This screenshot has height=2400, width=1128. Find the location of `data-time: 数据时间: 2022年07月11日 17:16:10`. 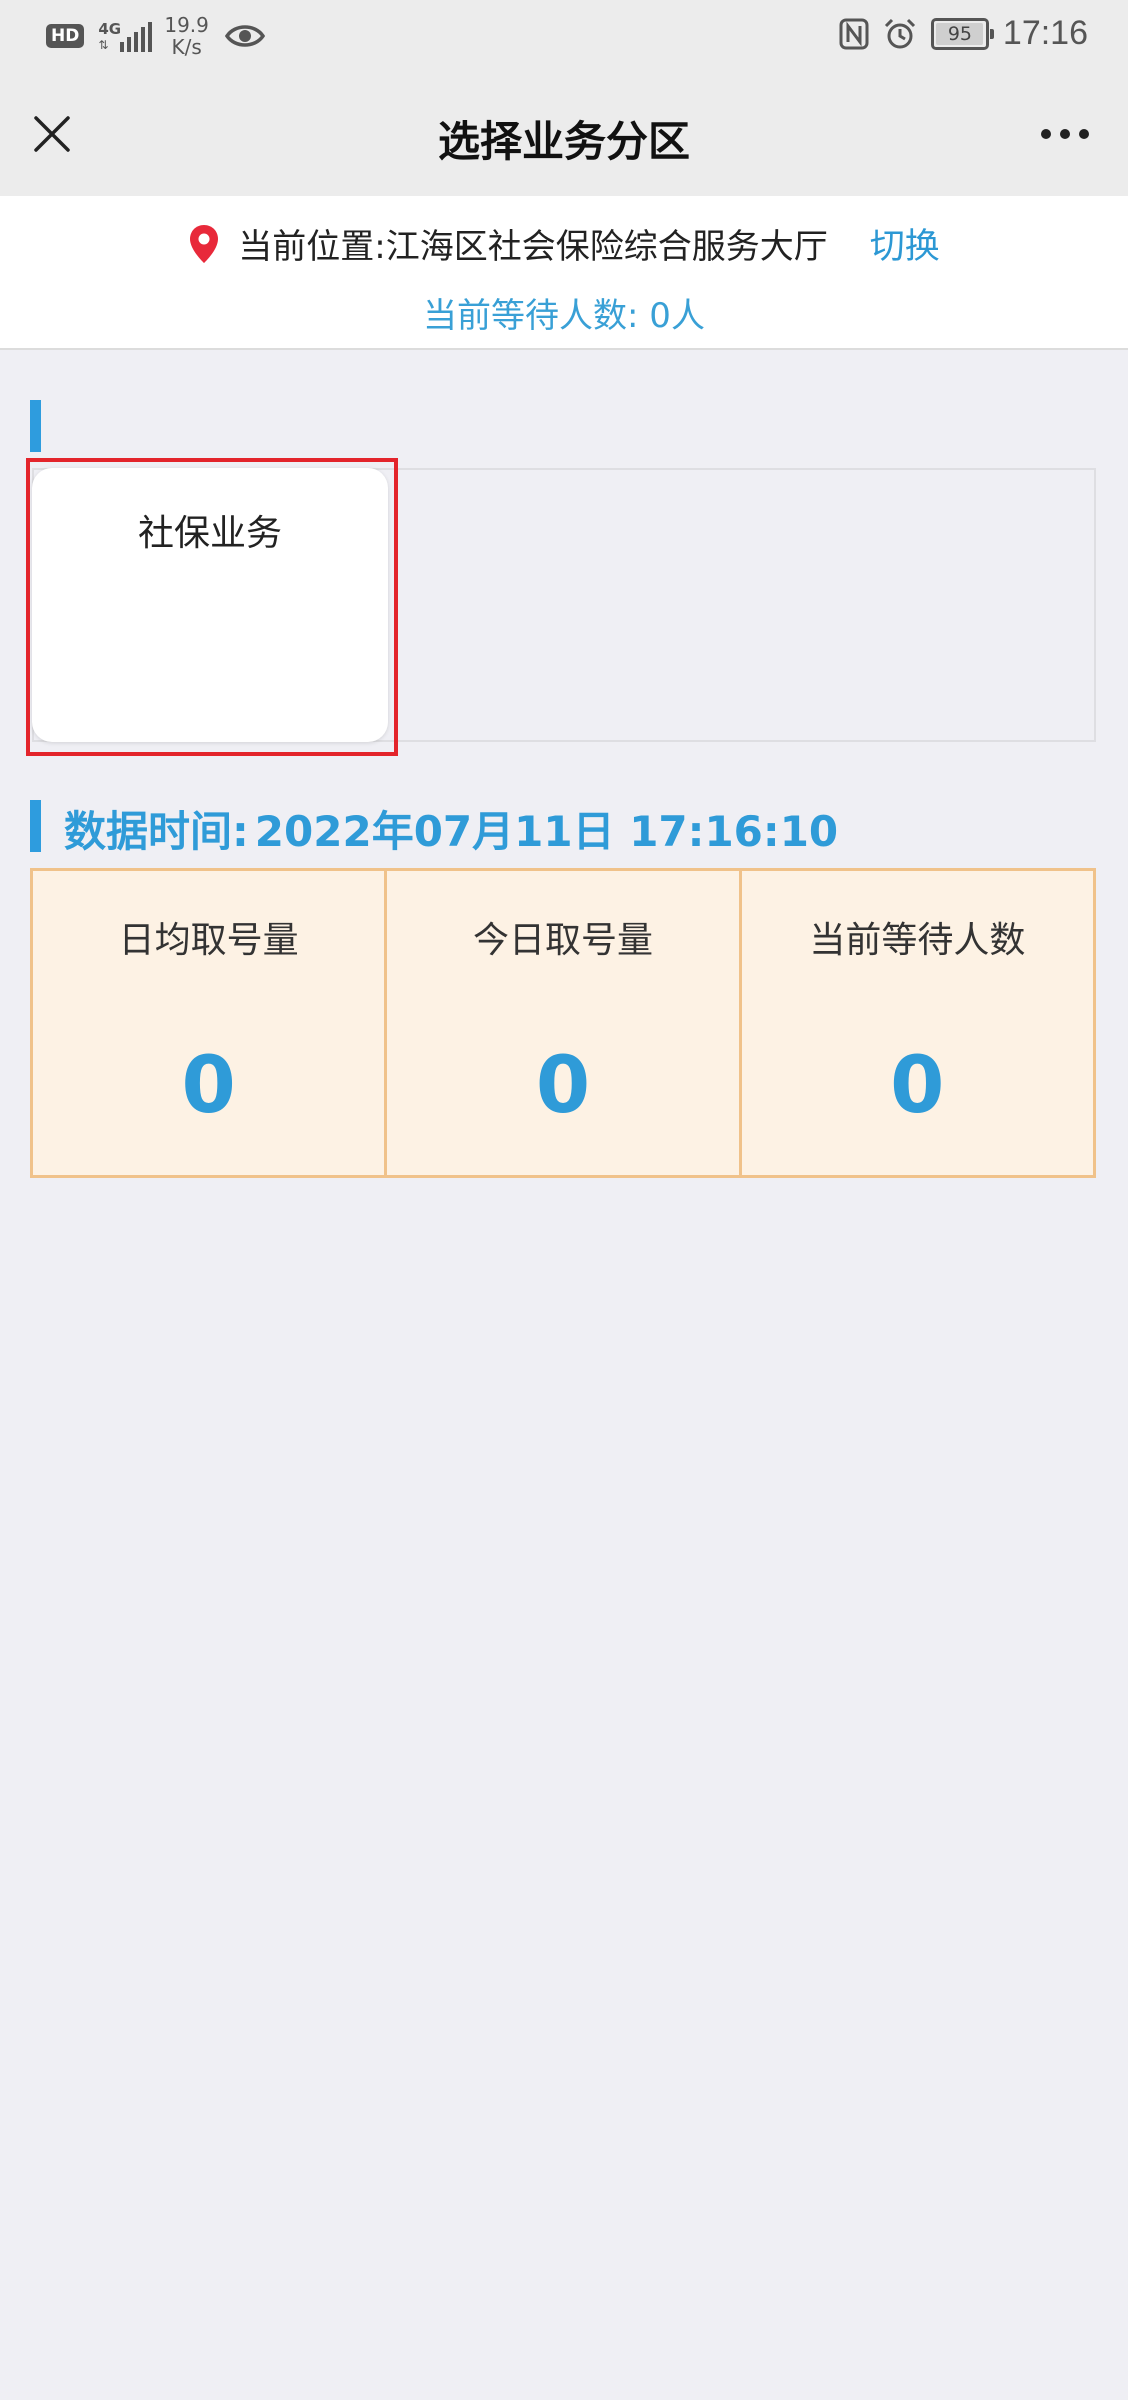

data-time: 数据时间: 2022年07月11日 17:16:10 is located at coordinates (451, 828).